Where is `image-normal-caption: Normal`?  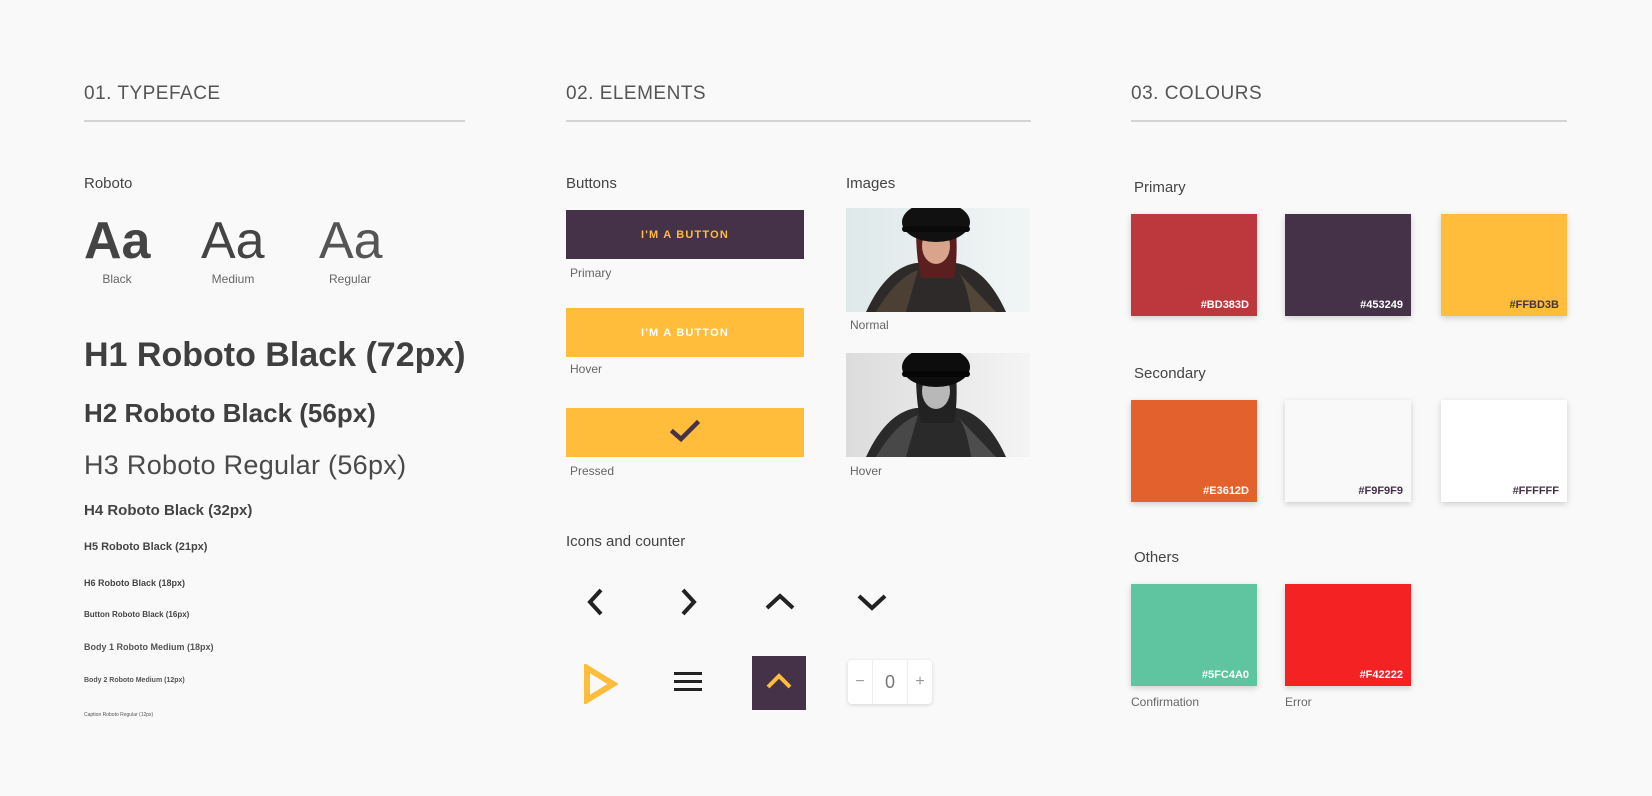 image-normal-caption: Normal is located at coordinates (869, 325).